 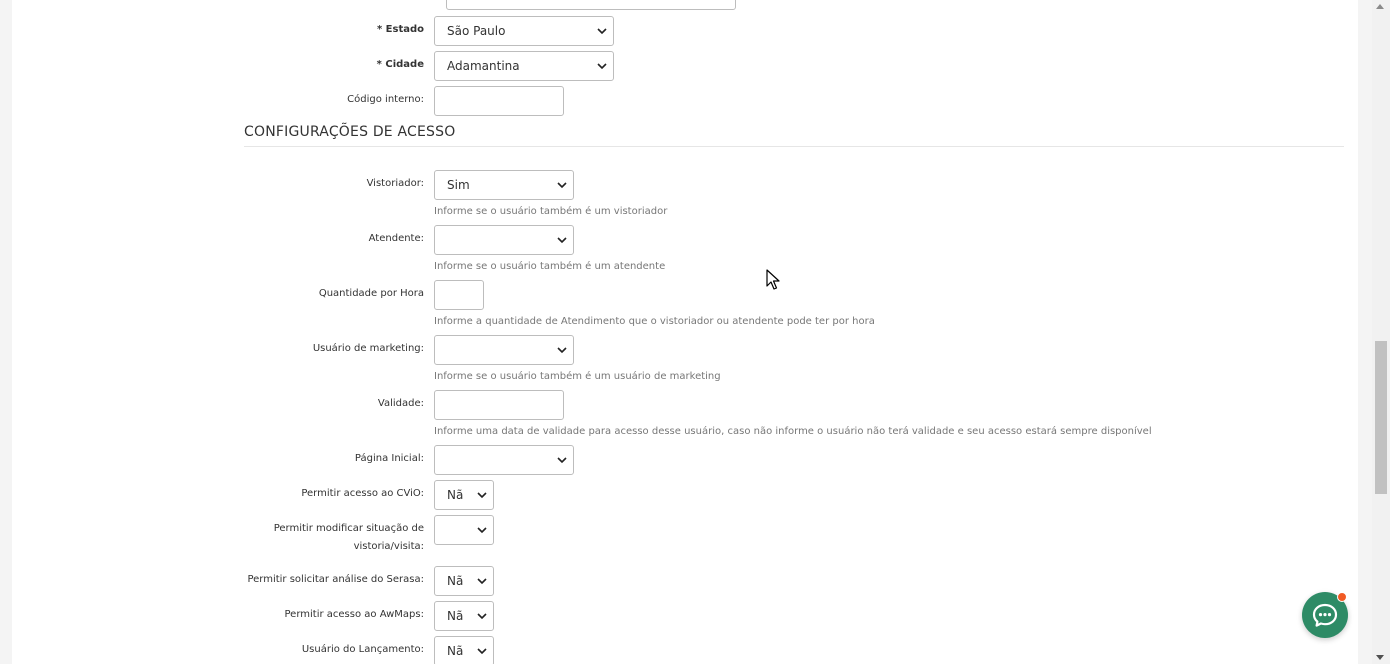 What do you see at coordinates (1342, 597) in the screenshot?
I see `notification-dot` at bounding box center [1342, 597].